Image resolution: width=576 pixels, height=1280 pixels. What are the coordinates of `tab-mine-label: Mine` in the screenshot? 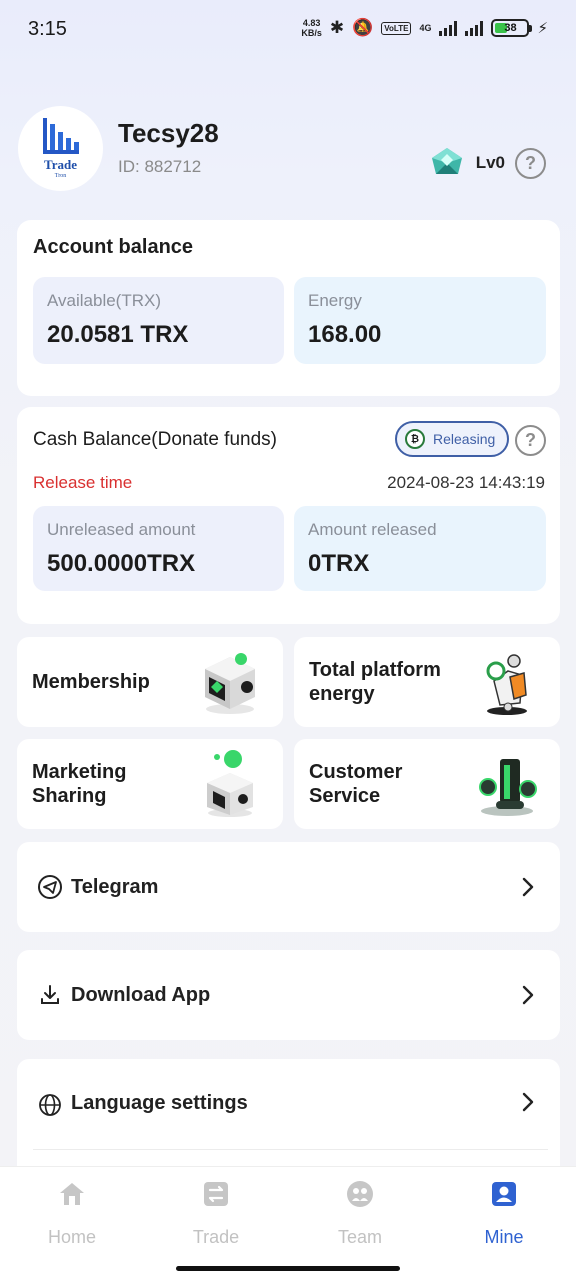 It's located at (504, 1237).